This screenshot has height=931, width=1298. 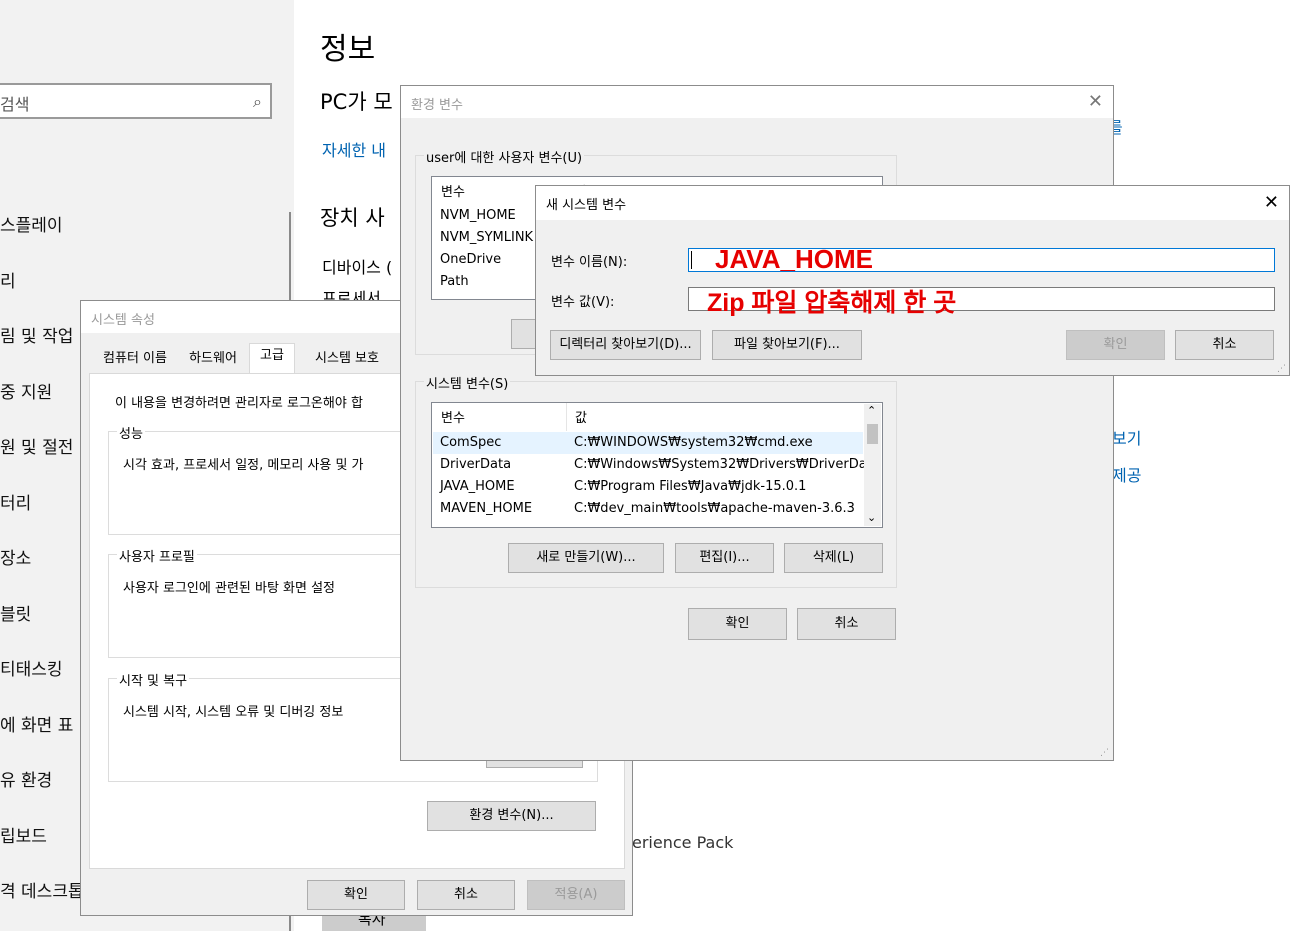 What do you see at coordinates (354, 149) in the screenshot?
I see `details-link: 자세한 내` at bounding box center [354, 149].